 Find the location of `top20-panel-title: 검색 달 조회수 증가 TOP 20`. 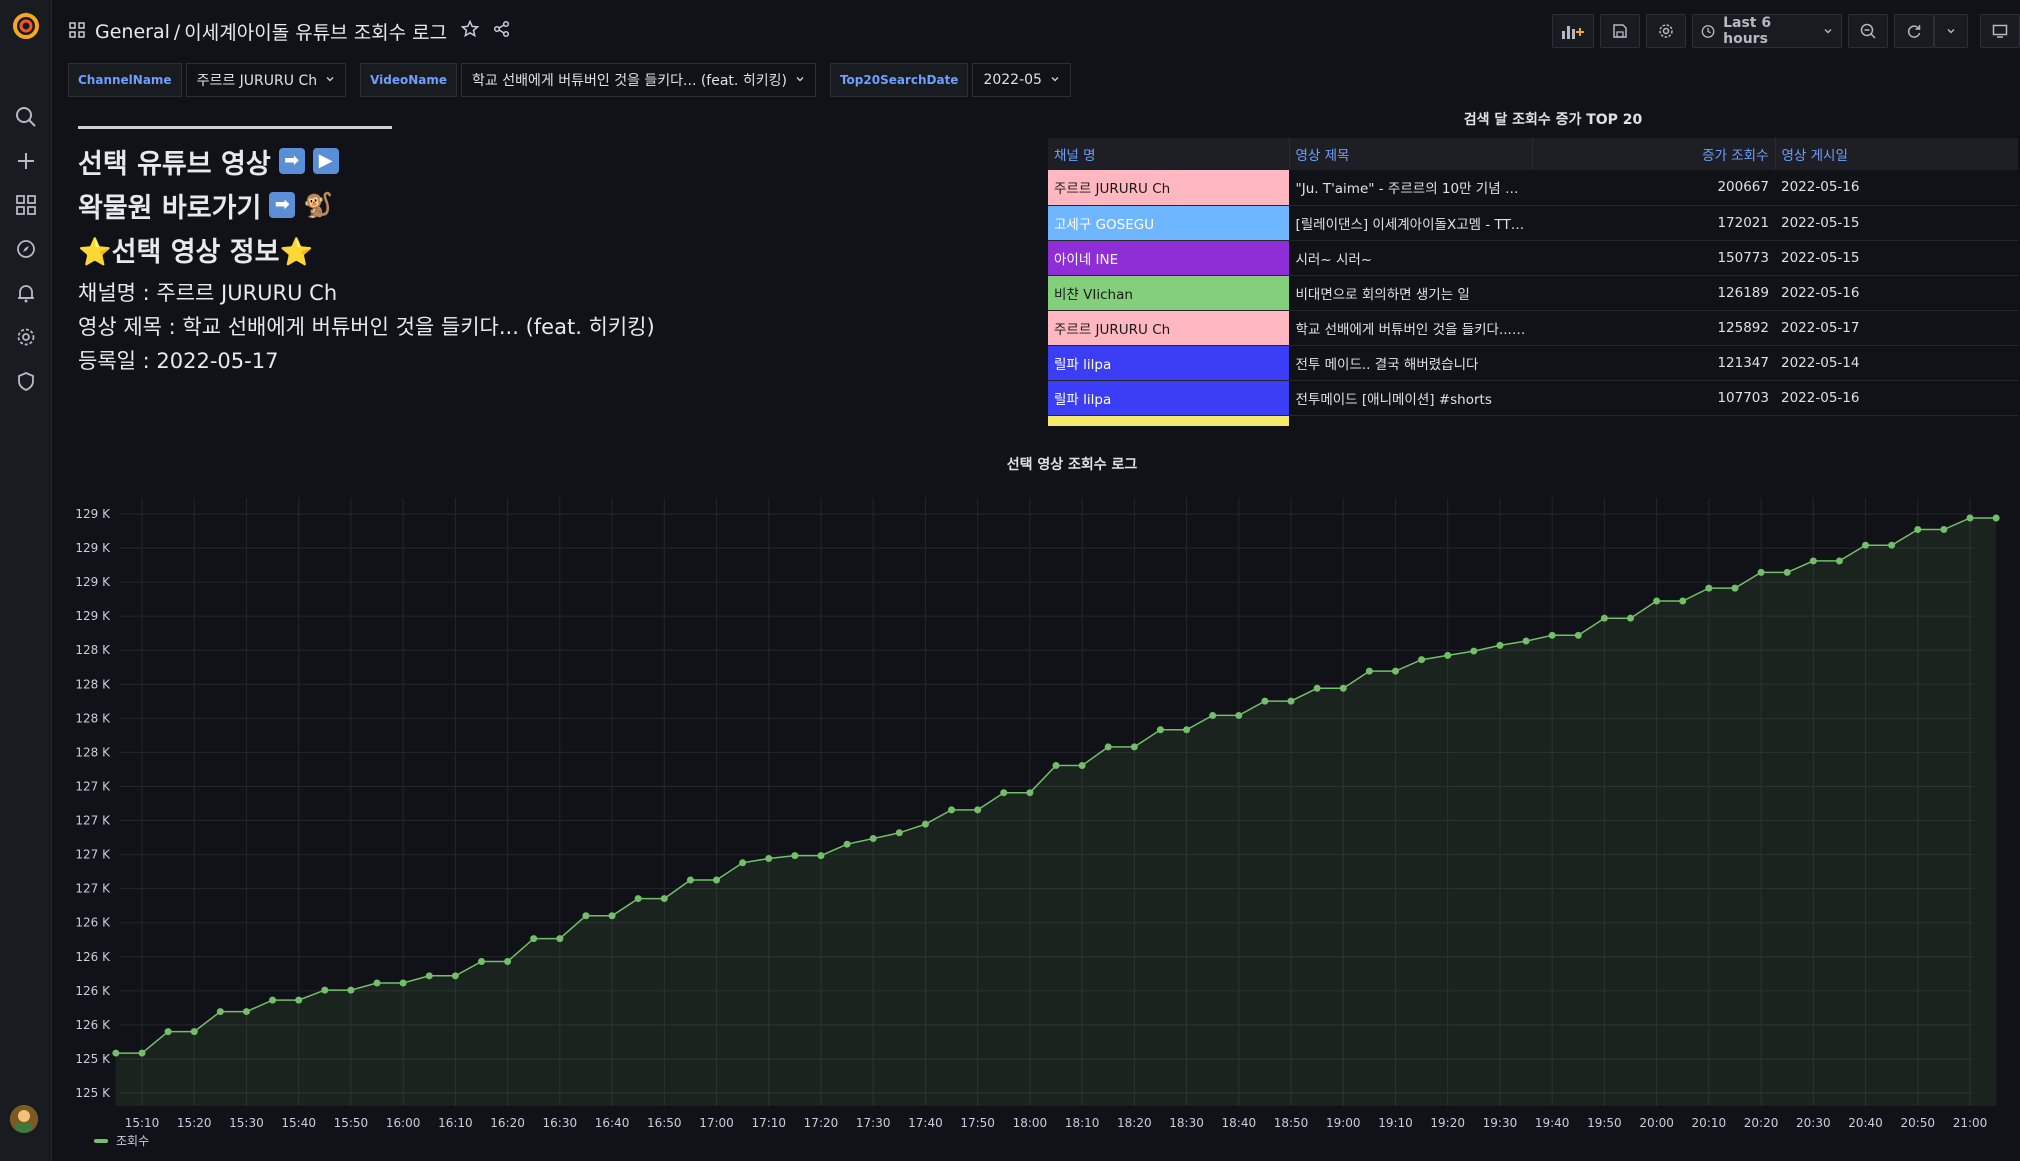

top20-panel-title: 검색 달 조회수 증가 TOP 20 is located at coordinates (1533, 124).